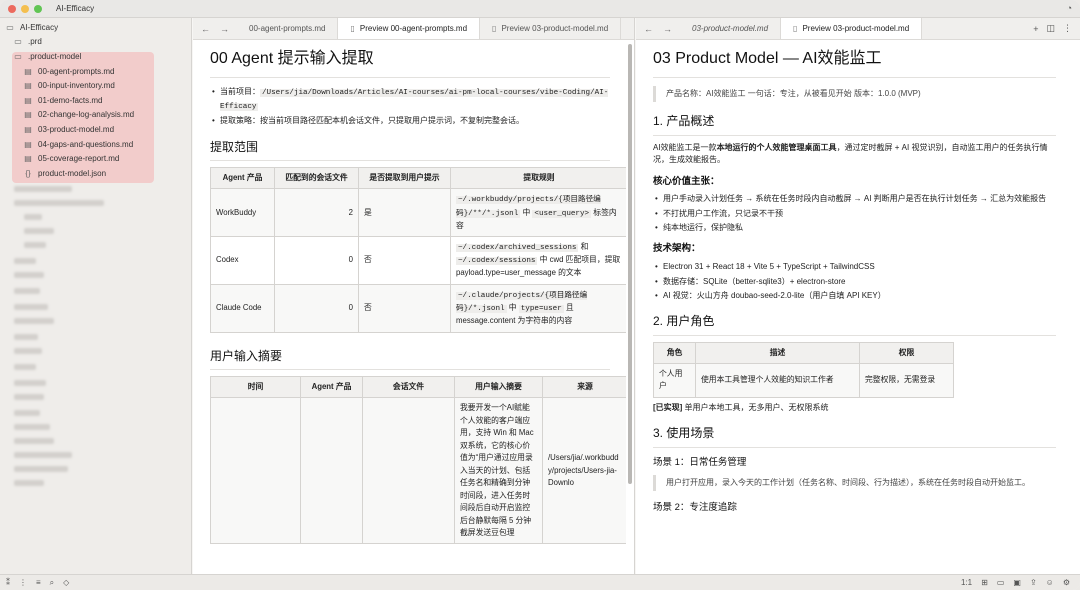 The width and height of the screenshot is (1080, 590). I want to click on close-window-button, so click(12, 8).